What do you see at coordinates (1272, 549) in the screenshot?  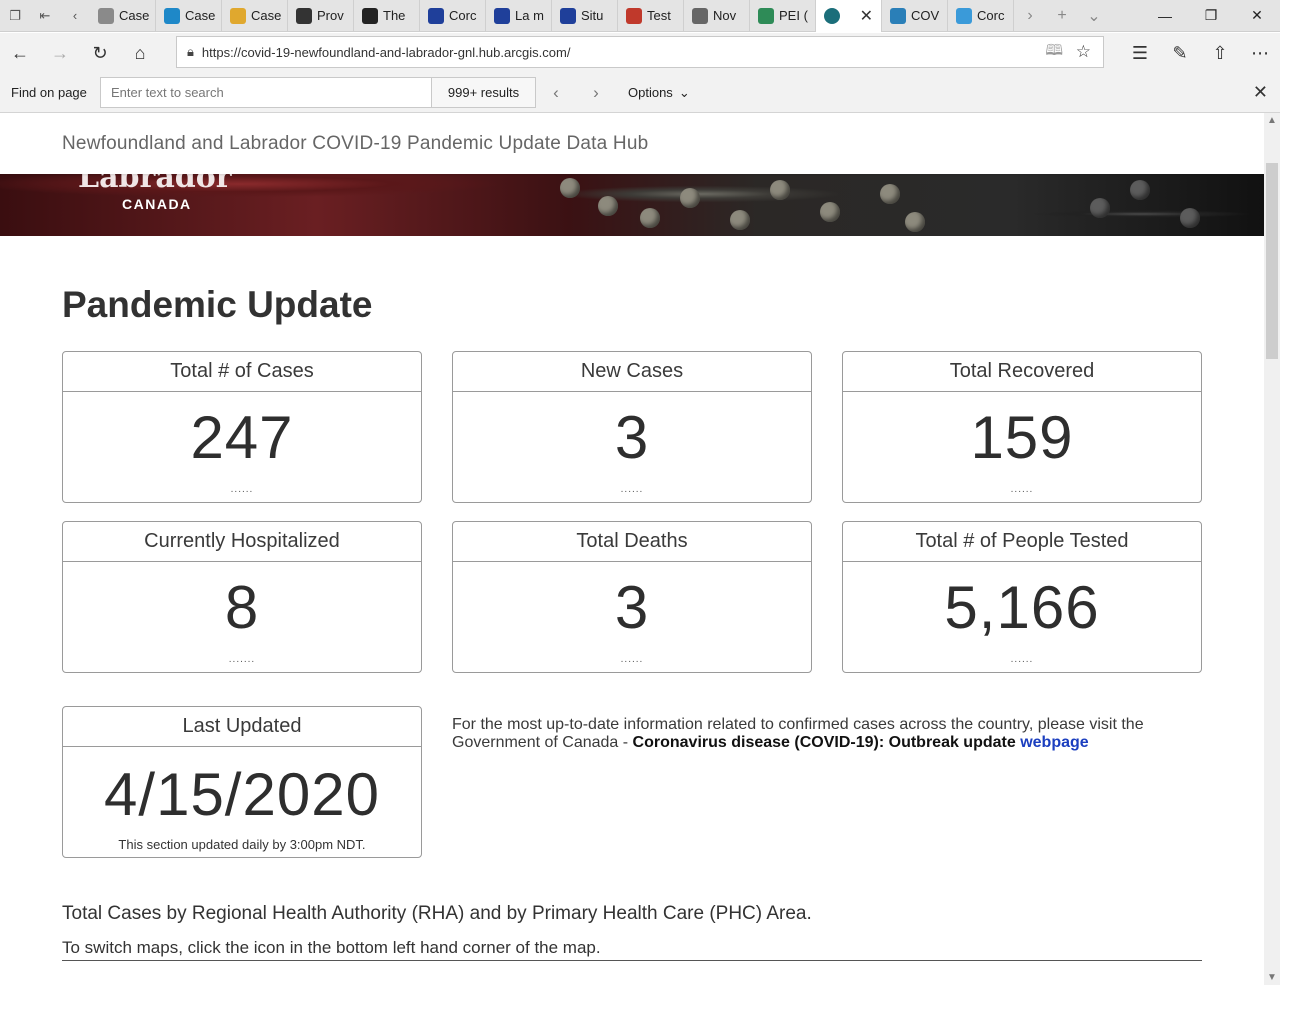 I see `page-scrollbar: ▲ ▼` at bounding box center [1272, 549].